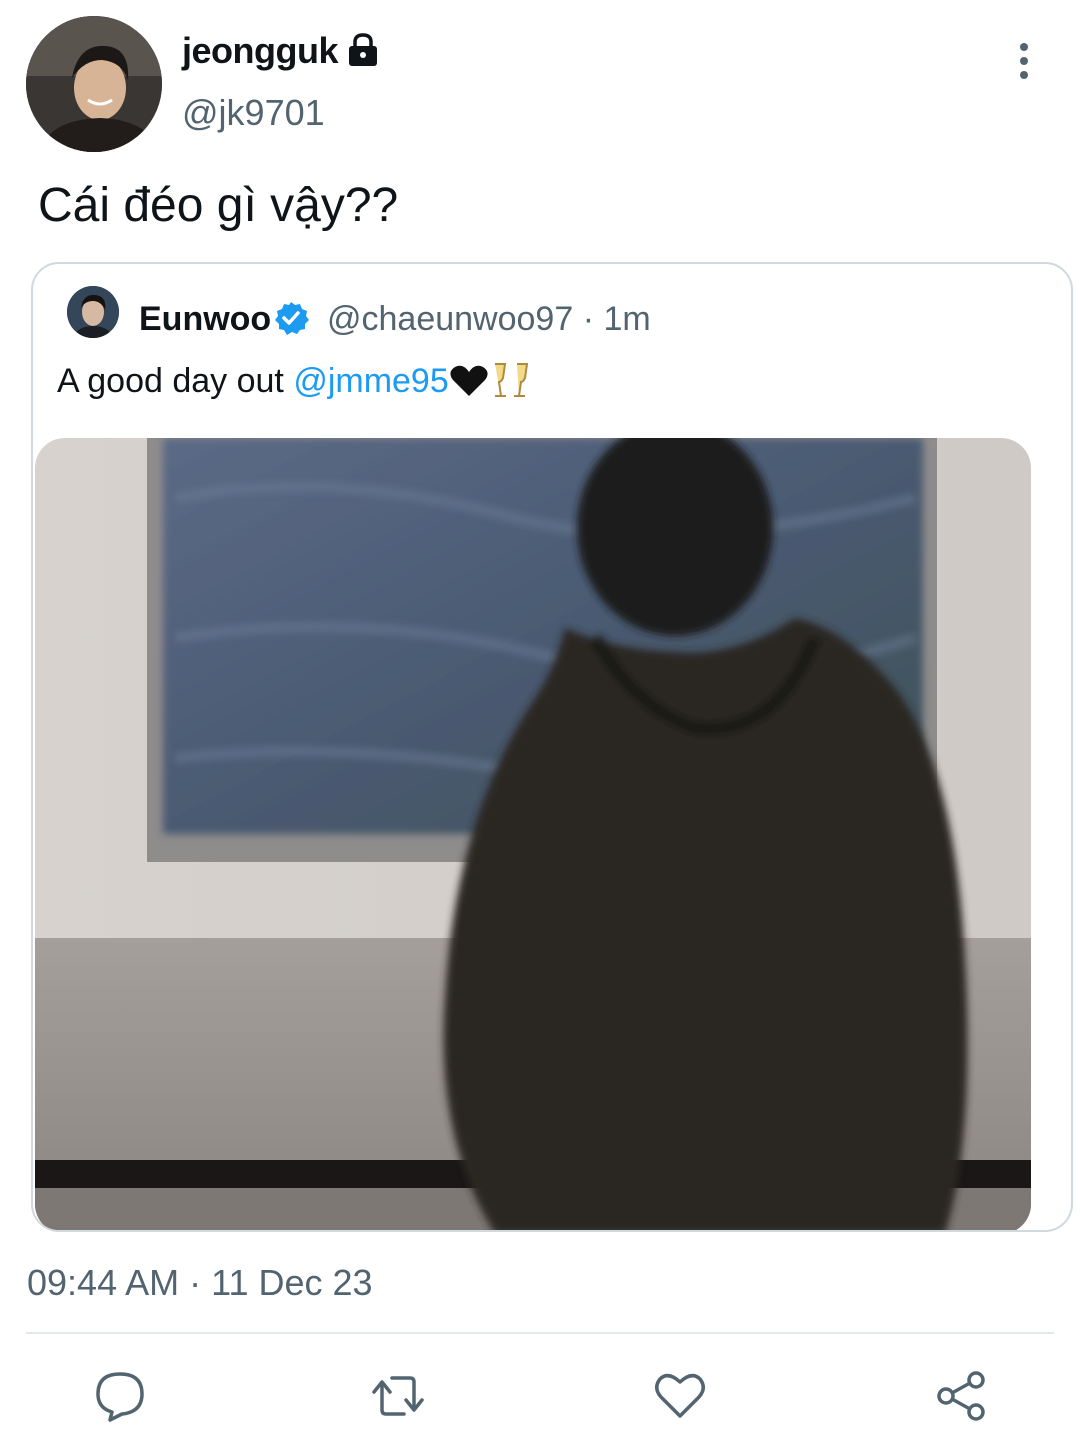 The height and width of the screenshot is (1456, 1080). I want to click on author-display-name: jeongguk, so click(260, 51).